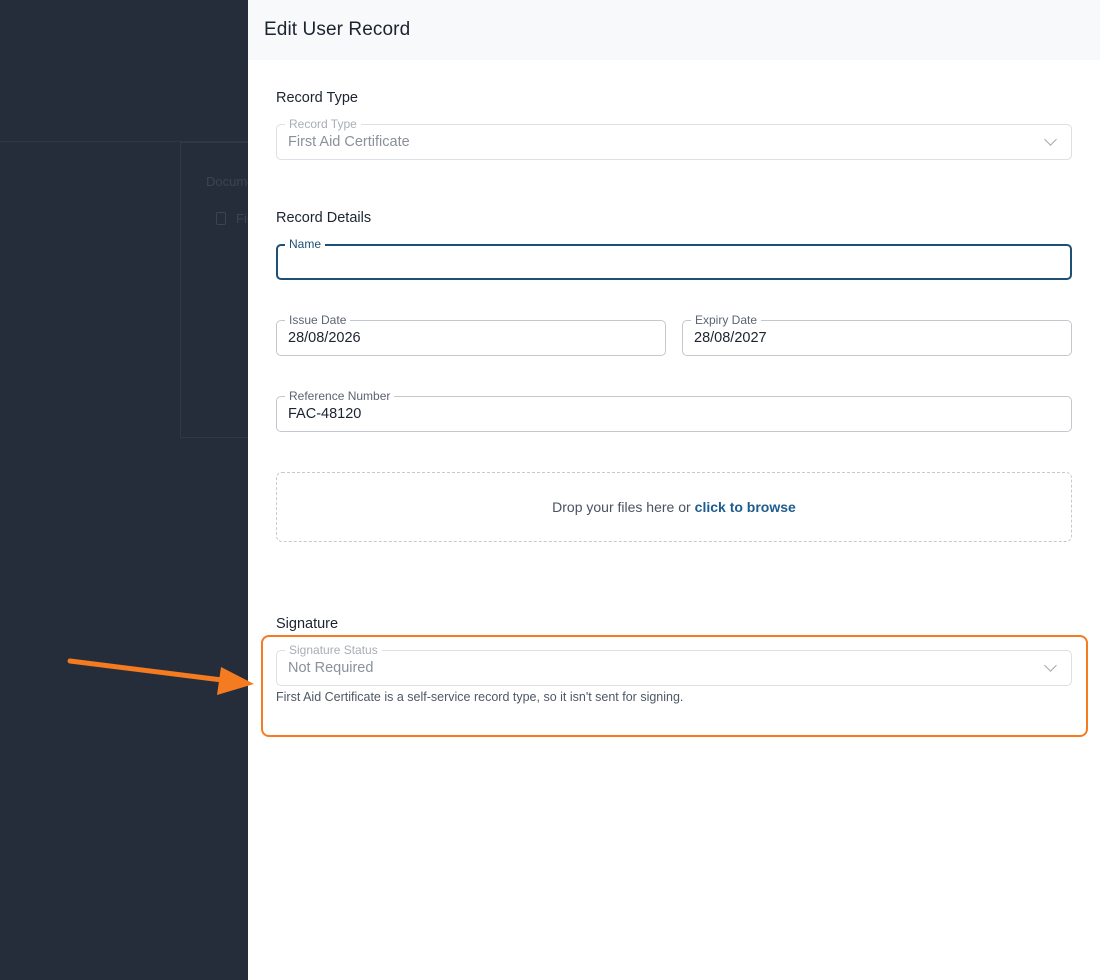 The image size is (1100, 980). What do you see at coordinates (318, 320) in the screenshot?
I see `issue-date-label: Issue Date` at bounding box center [318, 320].